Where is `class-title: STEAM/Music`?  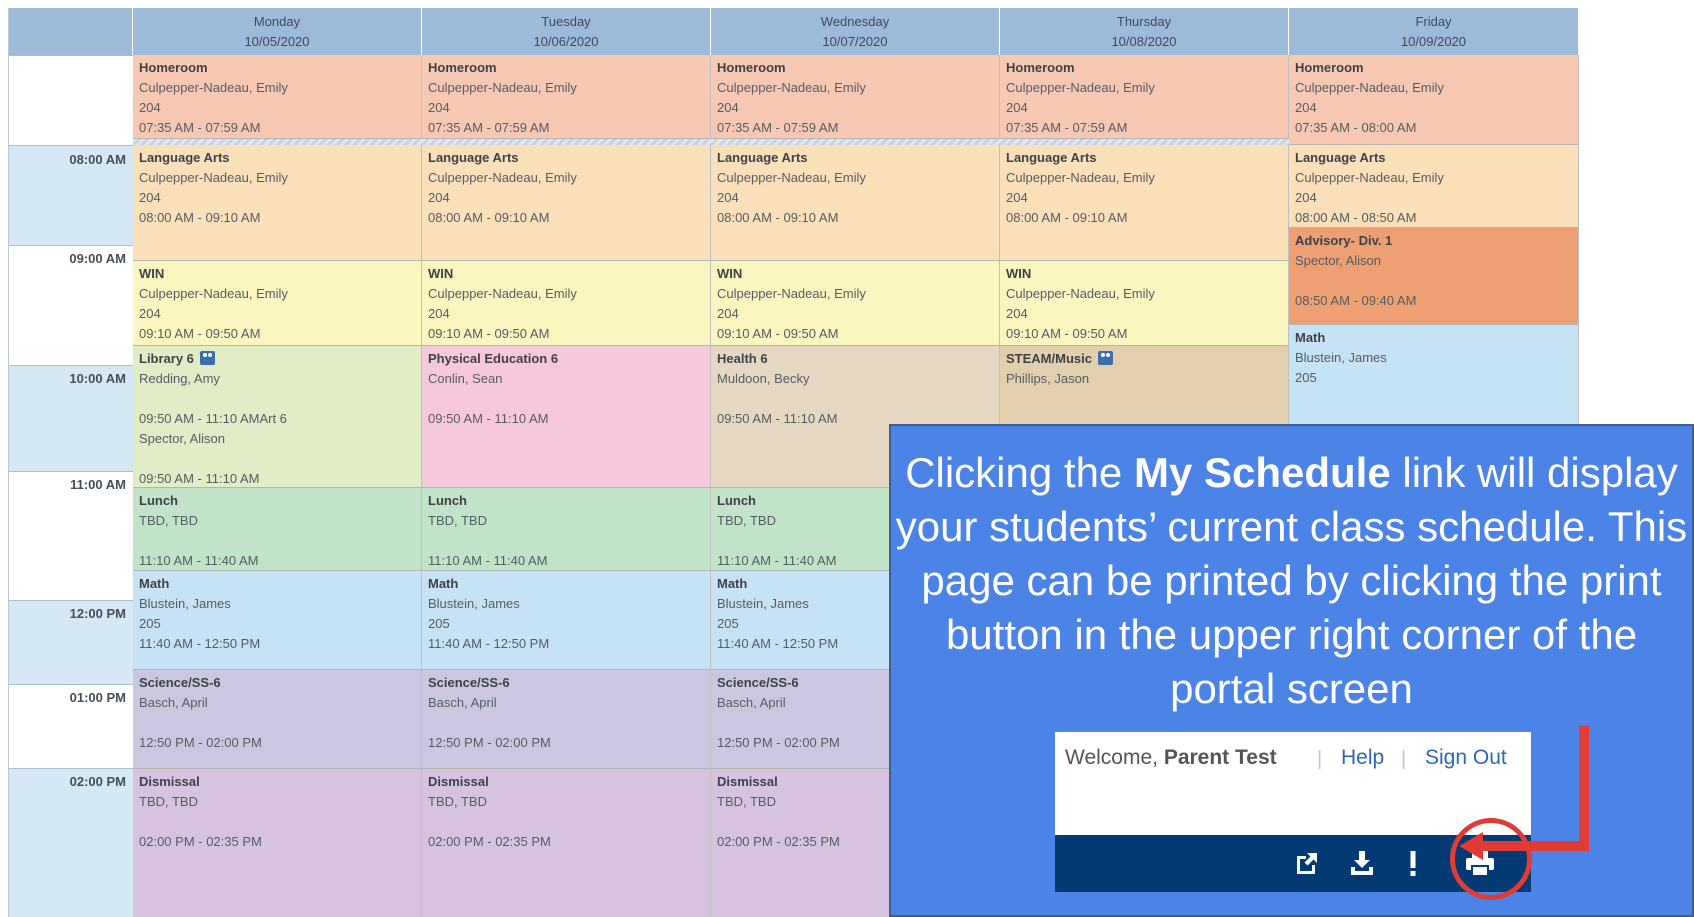
class-title: STEAM/Music is located at coordinates (1049, 358).